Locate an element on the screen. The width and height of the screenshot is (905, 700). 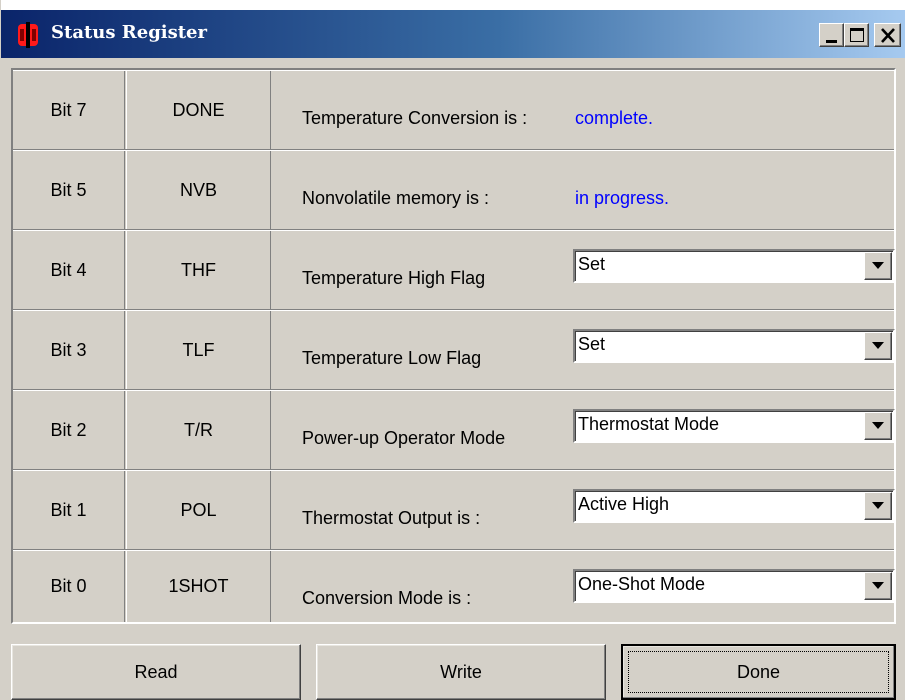
close-icon is located at coordinates (888, 35).